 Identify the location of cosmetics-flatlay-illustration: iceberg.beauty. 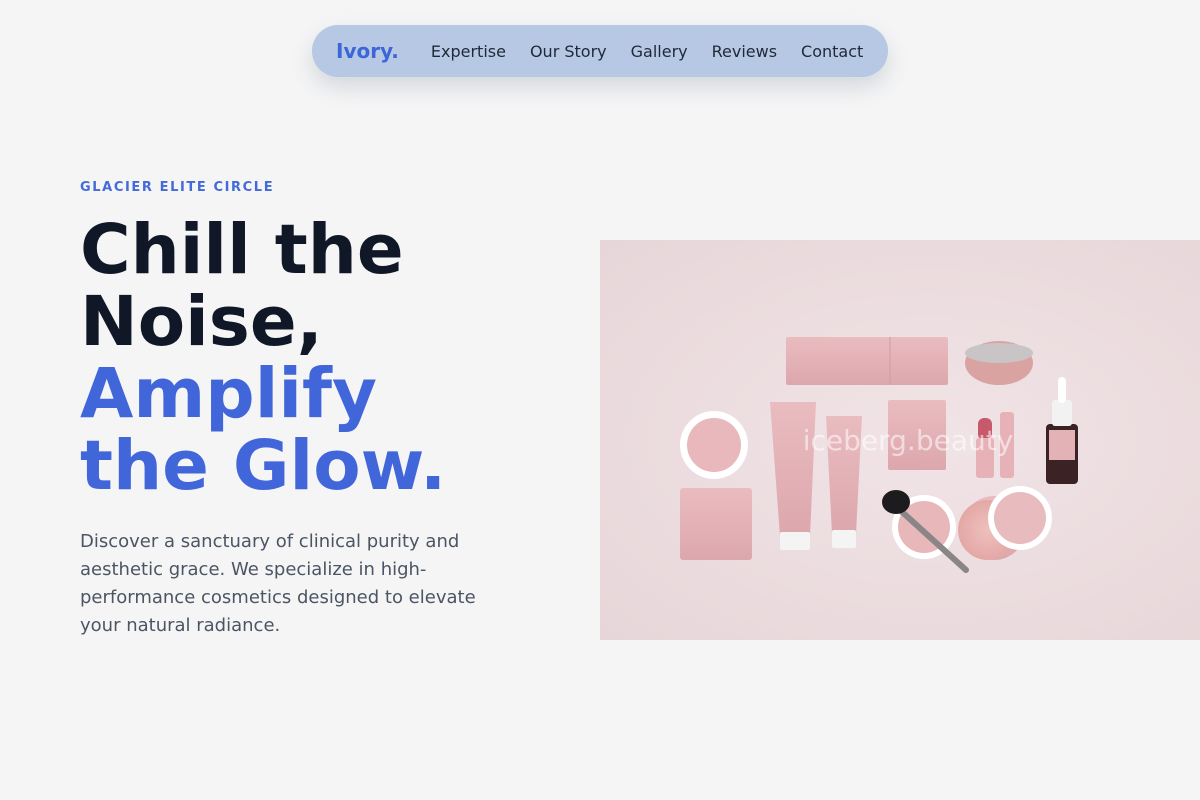
(879, 455).